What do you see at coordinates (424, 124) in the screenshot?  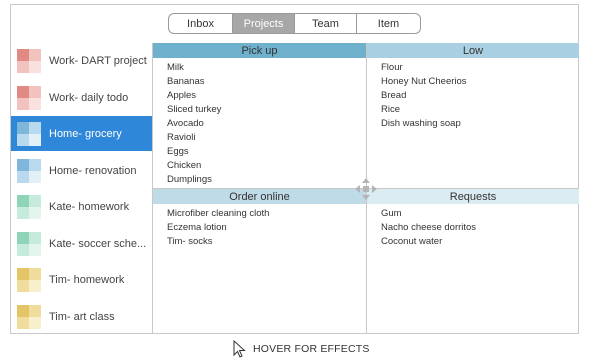 I see `task-item: Dish washing soap` at bounding box center [424, 124].